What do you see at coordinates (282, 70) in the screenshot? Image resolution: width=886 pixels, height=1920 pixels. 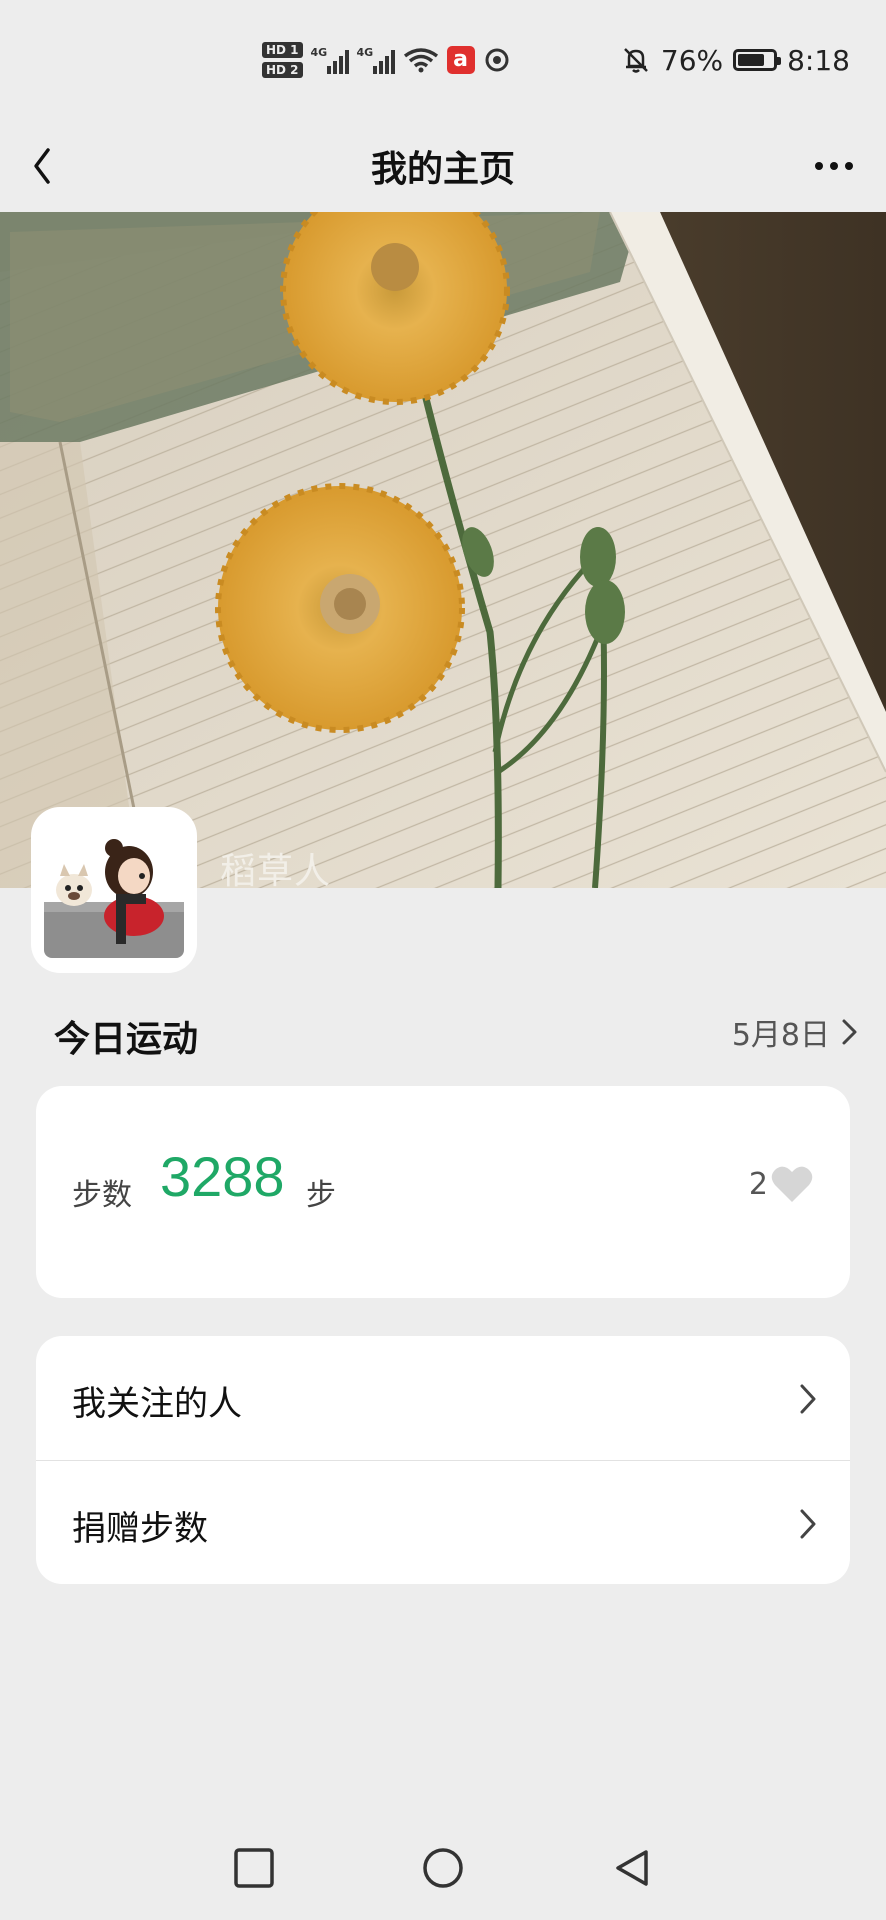 I see `sim2-badge: HD 2` at bounding box center [282, 70].